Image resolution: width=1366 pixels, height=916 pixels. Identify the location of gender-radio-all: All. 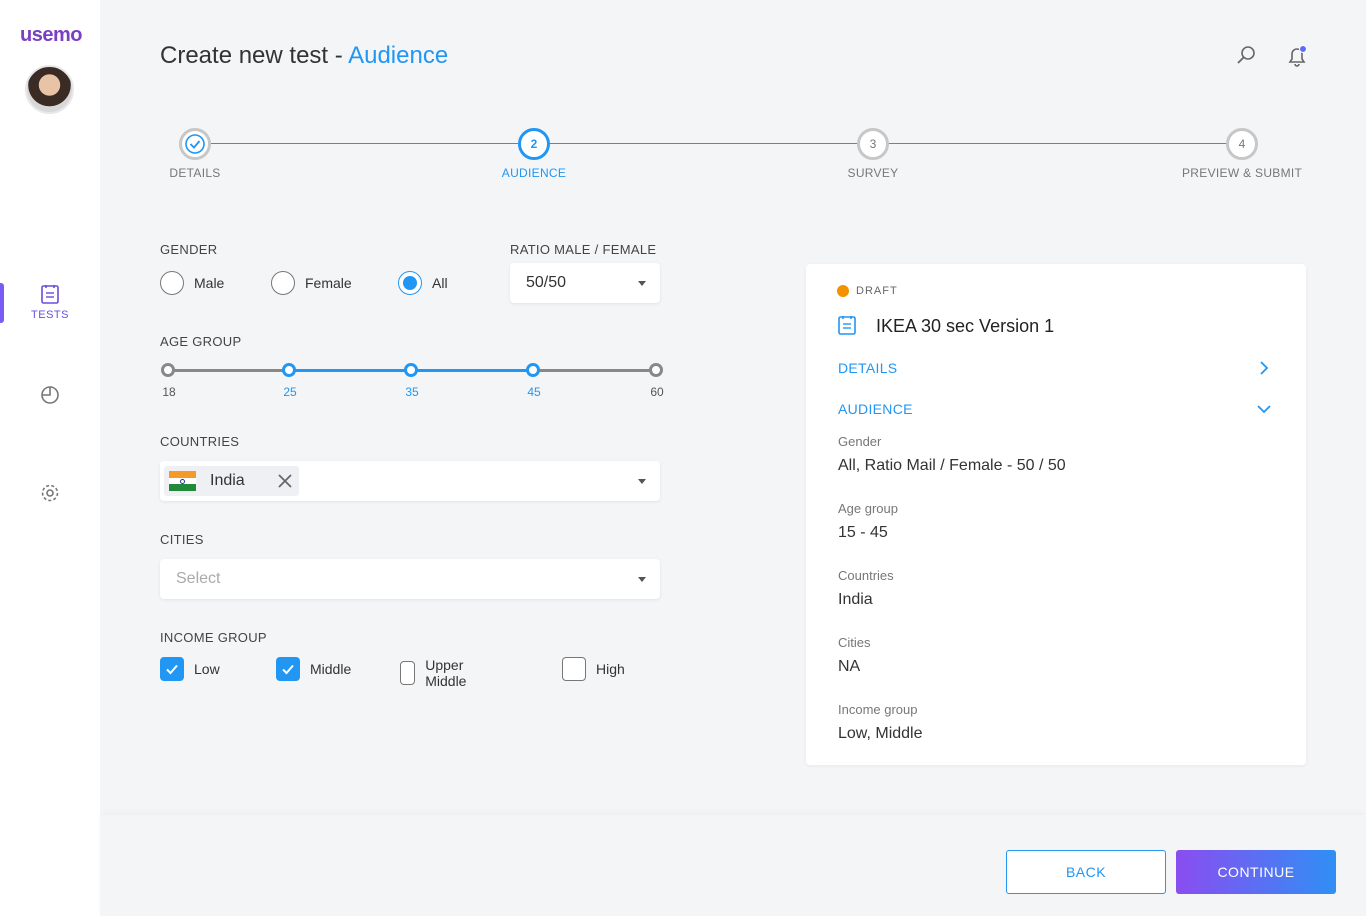
(423, 283).